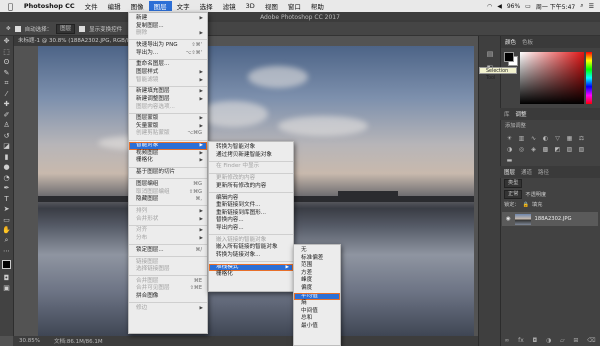 This screenshot has width=600, height=346. Describe the element at coordinates (82, 28) in the screenshot. I see `transform-controls-checkbox` at that location.